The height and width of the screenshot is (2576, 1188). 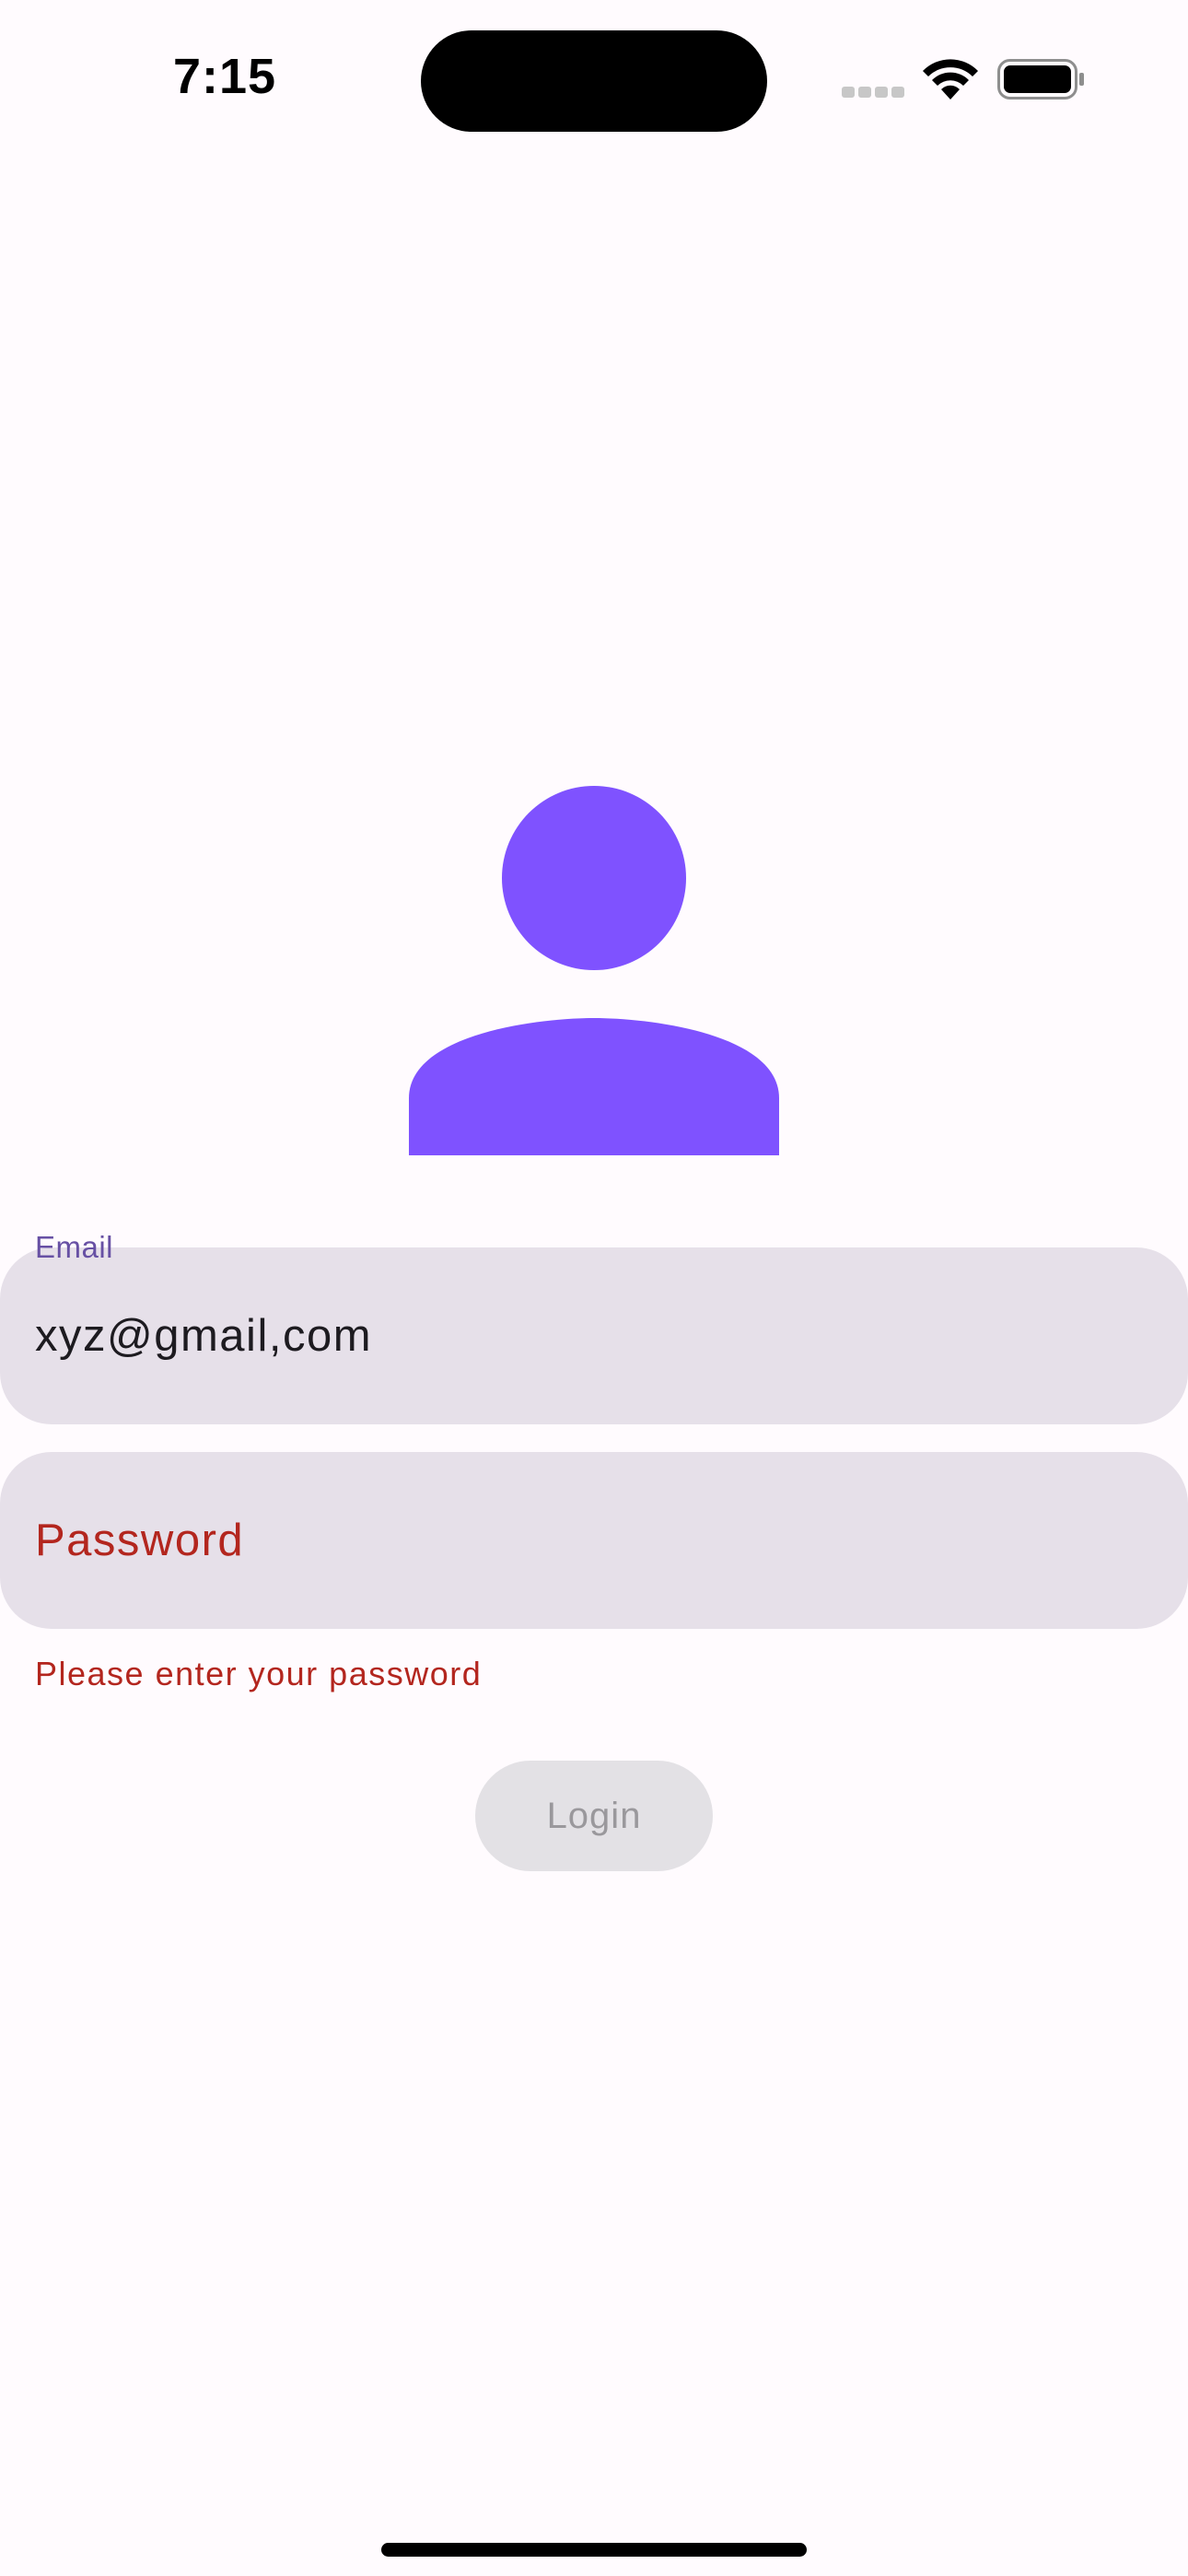 I want to click on status-time: 7:15, so click(x=225, y=76).